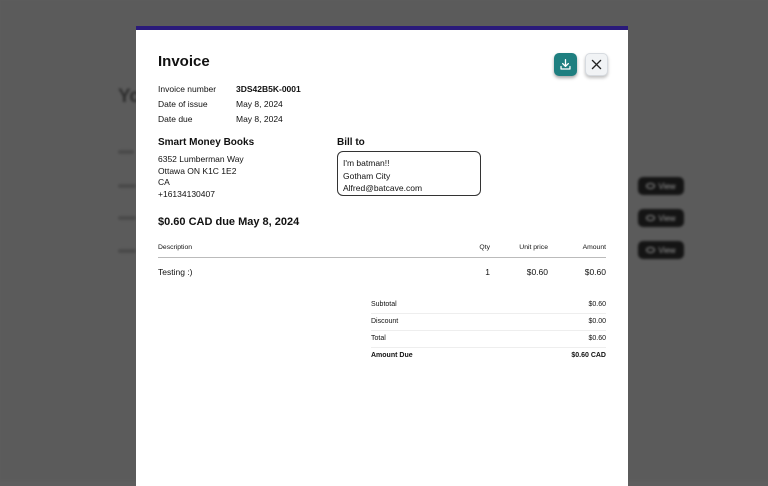  I want to click on meta-label: Date due, so click(175, 118).